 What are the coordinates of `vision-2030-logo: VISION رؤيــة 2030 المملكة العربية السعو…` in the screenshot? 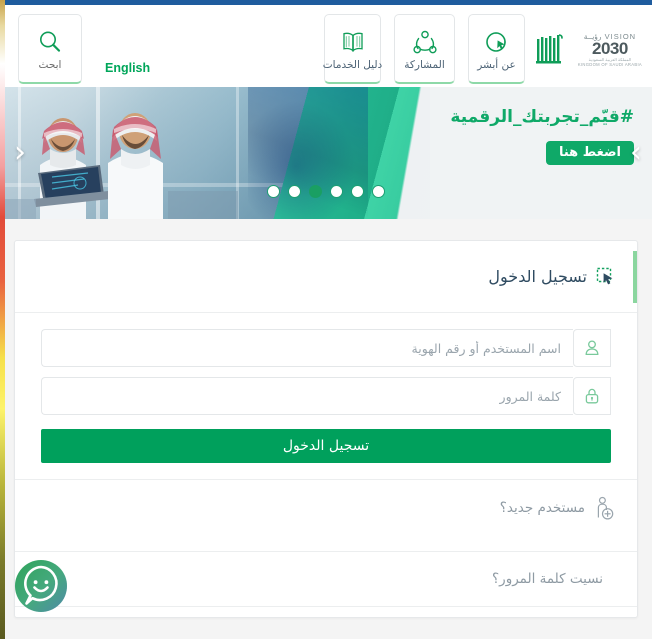 It's located at (609, 50).